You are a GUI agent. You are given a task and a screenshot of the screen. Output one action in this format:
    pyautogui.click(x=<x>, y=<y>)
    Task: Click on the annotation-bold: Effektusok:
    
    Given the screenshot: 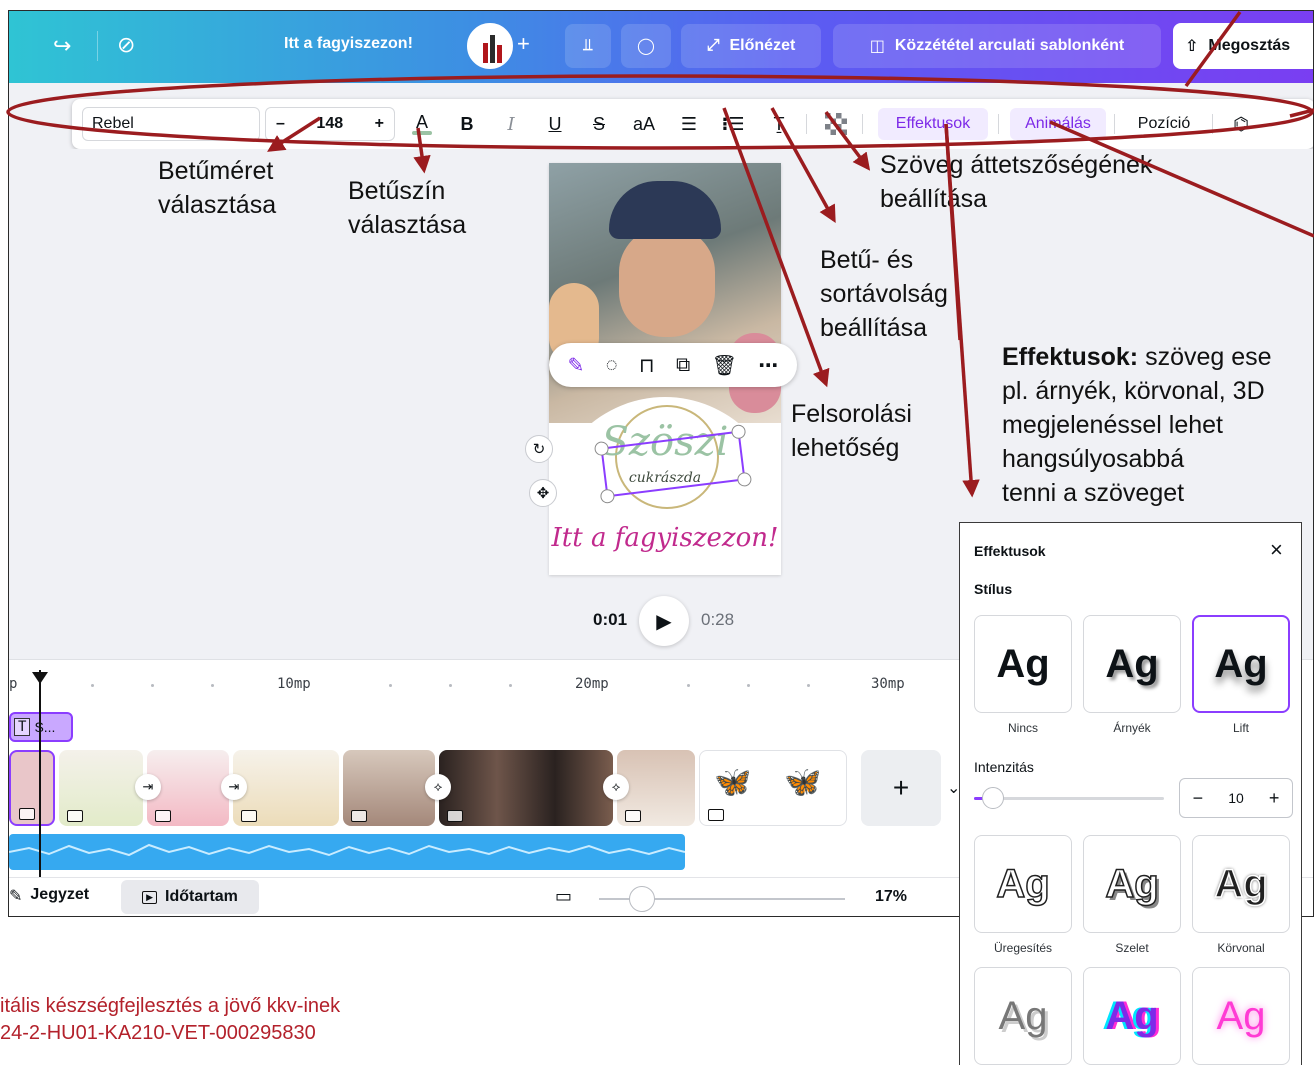 What is the action you would take?
    pyautogui.click(x=1070, y=357)
    